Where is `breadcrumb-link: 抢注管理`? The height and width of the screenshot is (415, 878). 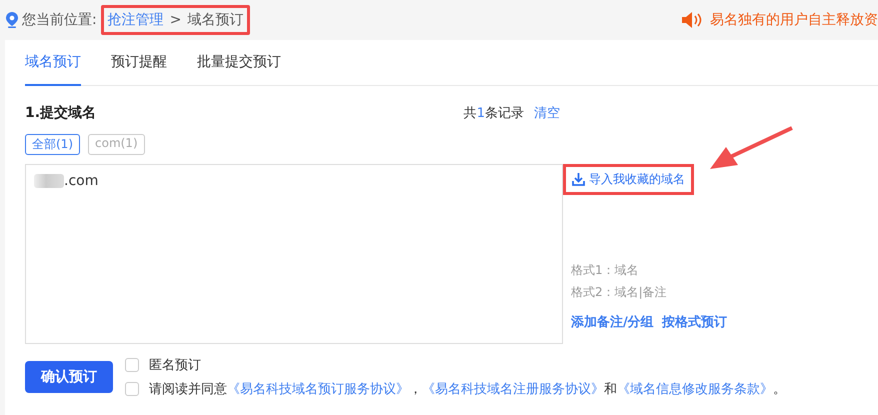 breadcrumb-link: 抢注管理 is located at coordinates (136, 20).